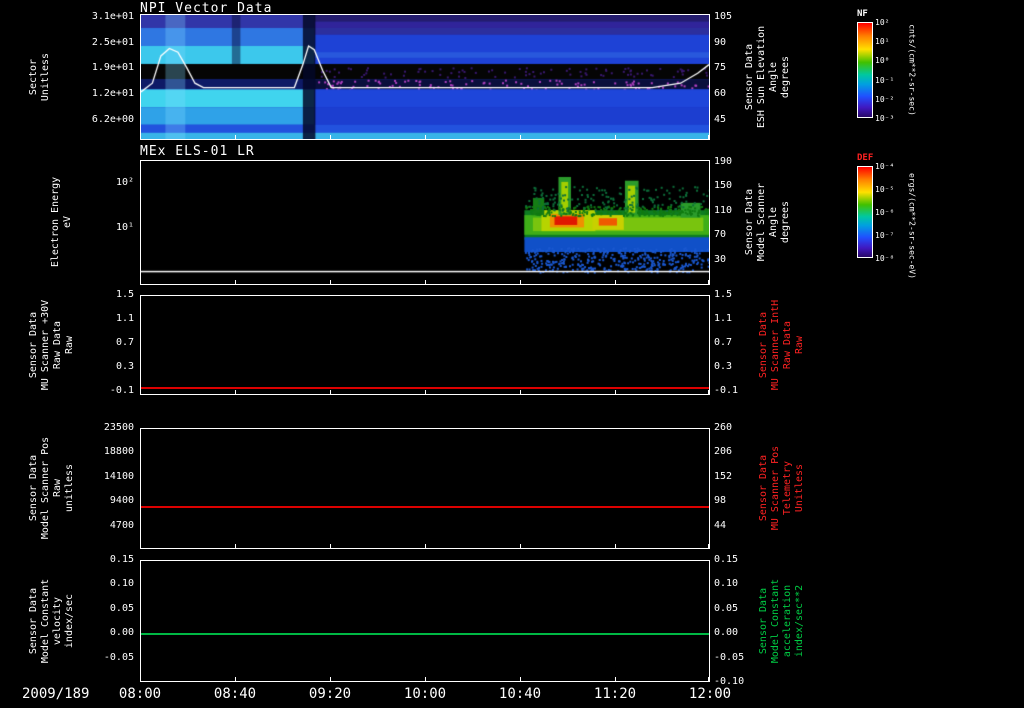 This screenshot has height=708, width=1024. I want to click on x-axis-tick-label: 10:40, so click(520, 694).